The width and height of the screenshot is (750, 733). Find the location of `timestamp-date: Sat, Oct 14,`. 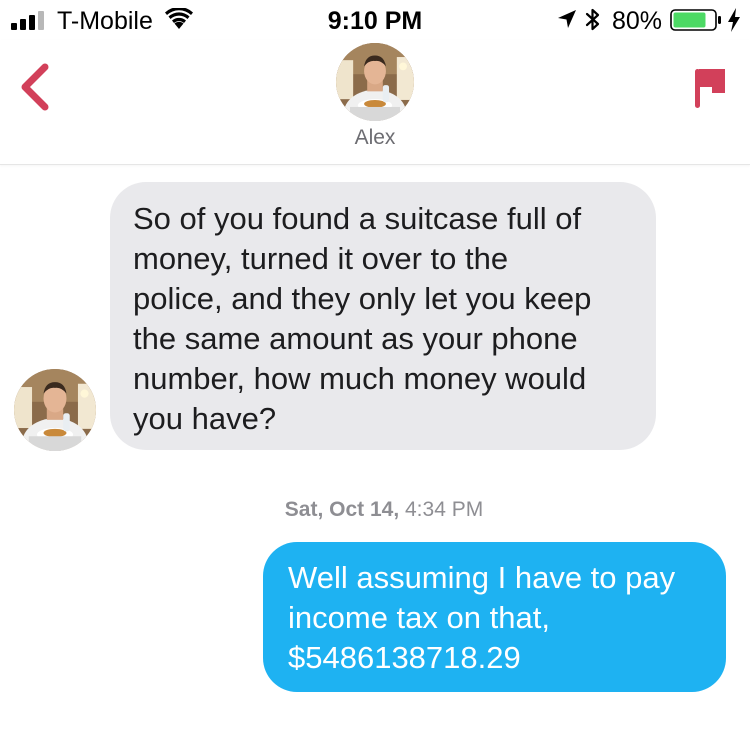

timestamp-date: Sat, Oct 14, is located at coordinates (342, 509).